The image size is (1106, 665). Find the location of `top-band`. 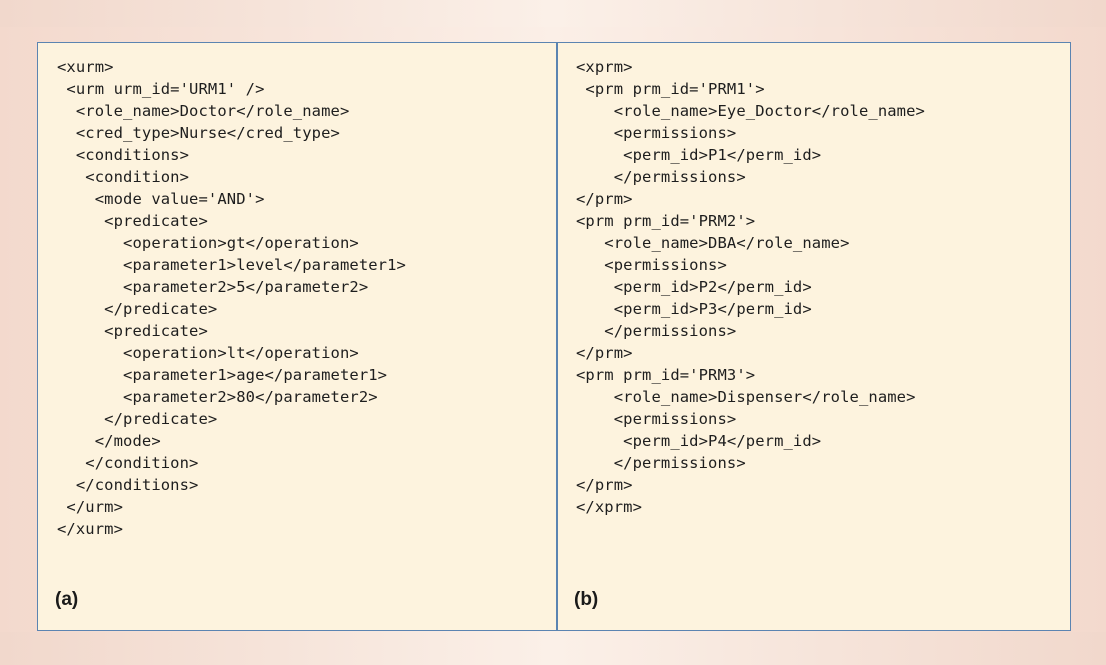

top-band is located at coordinates (553, 13).